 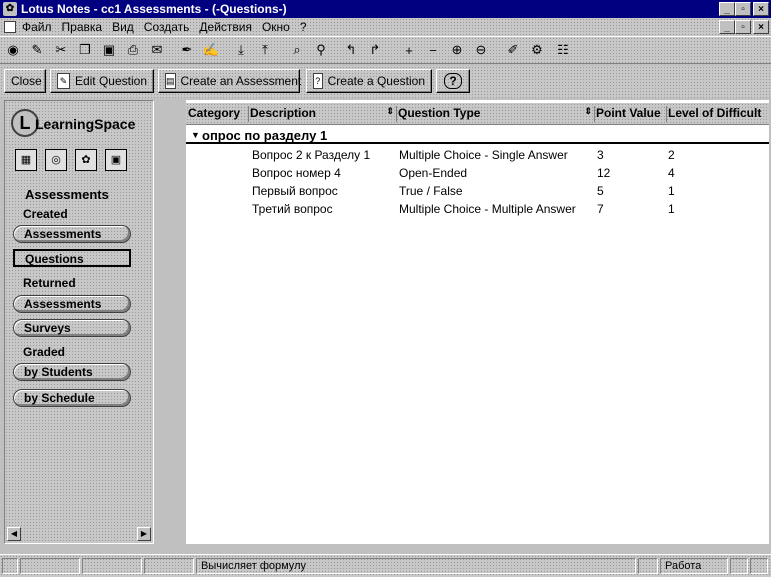 I want to click on returned-assessments-link: Assessments, so click(x=72, y=304).